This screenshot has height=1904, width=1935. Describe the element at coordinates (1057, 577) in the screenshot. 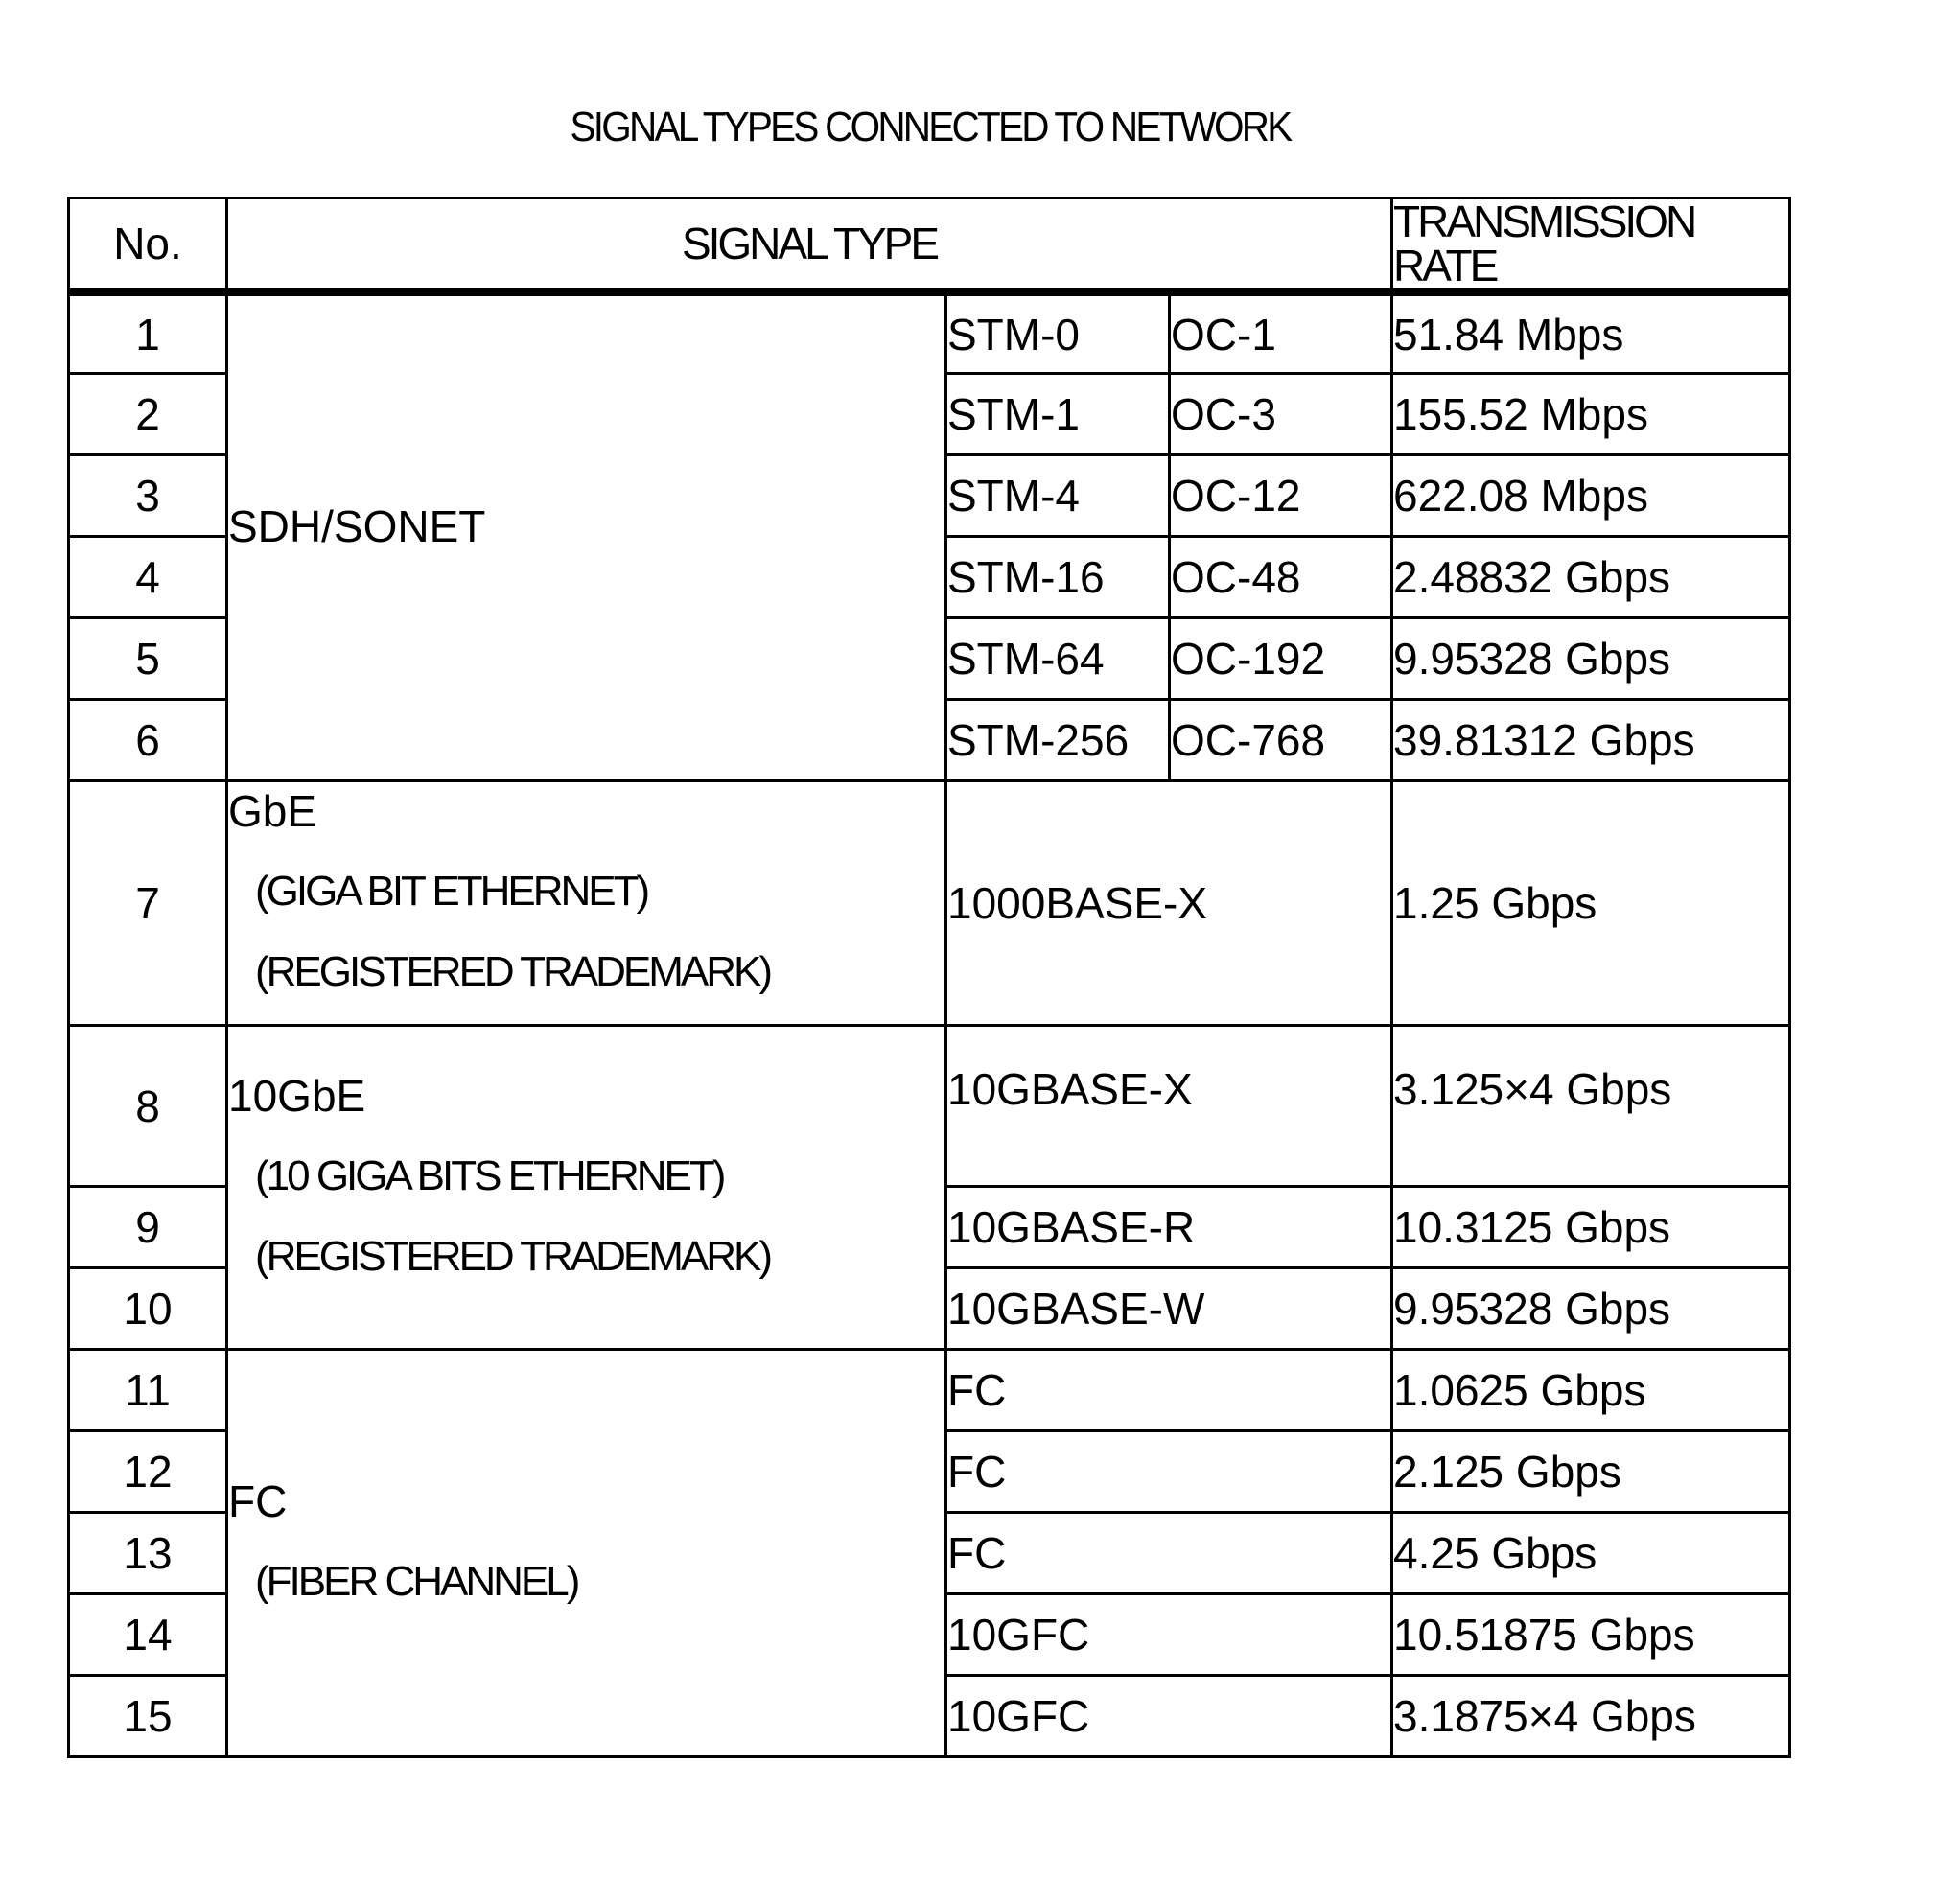

I see `stm-level: STM-16` at that location.